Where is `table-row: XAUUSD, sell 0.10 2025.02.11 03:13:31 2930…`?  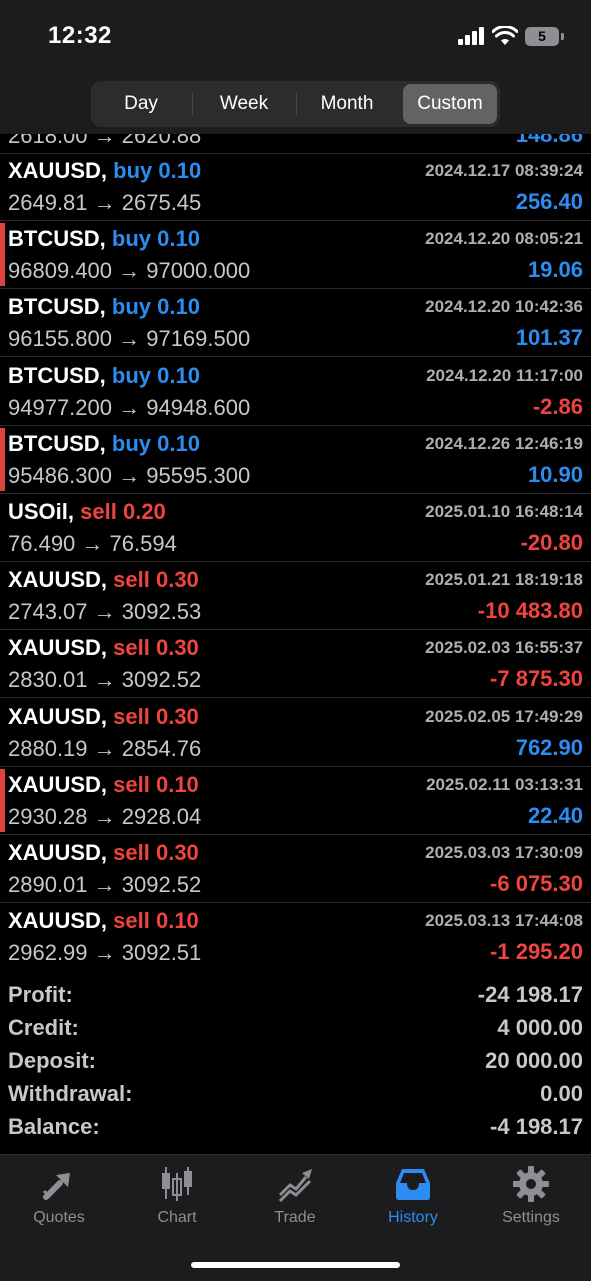
table-row: XAUUSD, sell 0.10 2025.02.11 03:13:31 2930… is located at coordinates (295, 801).